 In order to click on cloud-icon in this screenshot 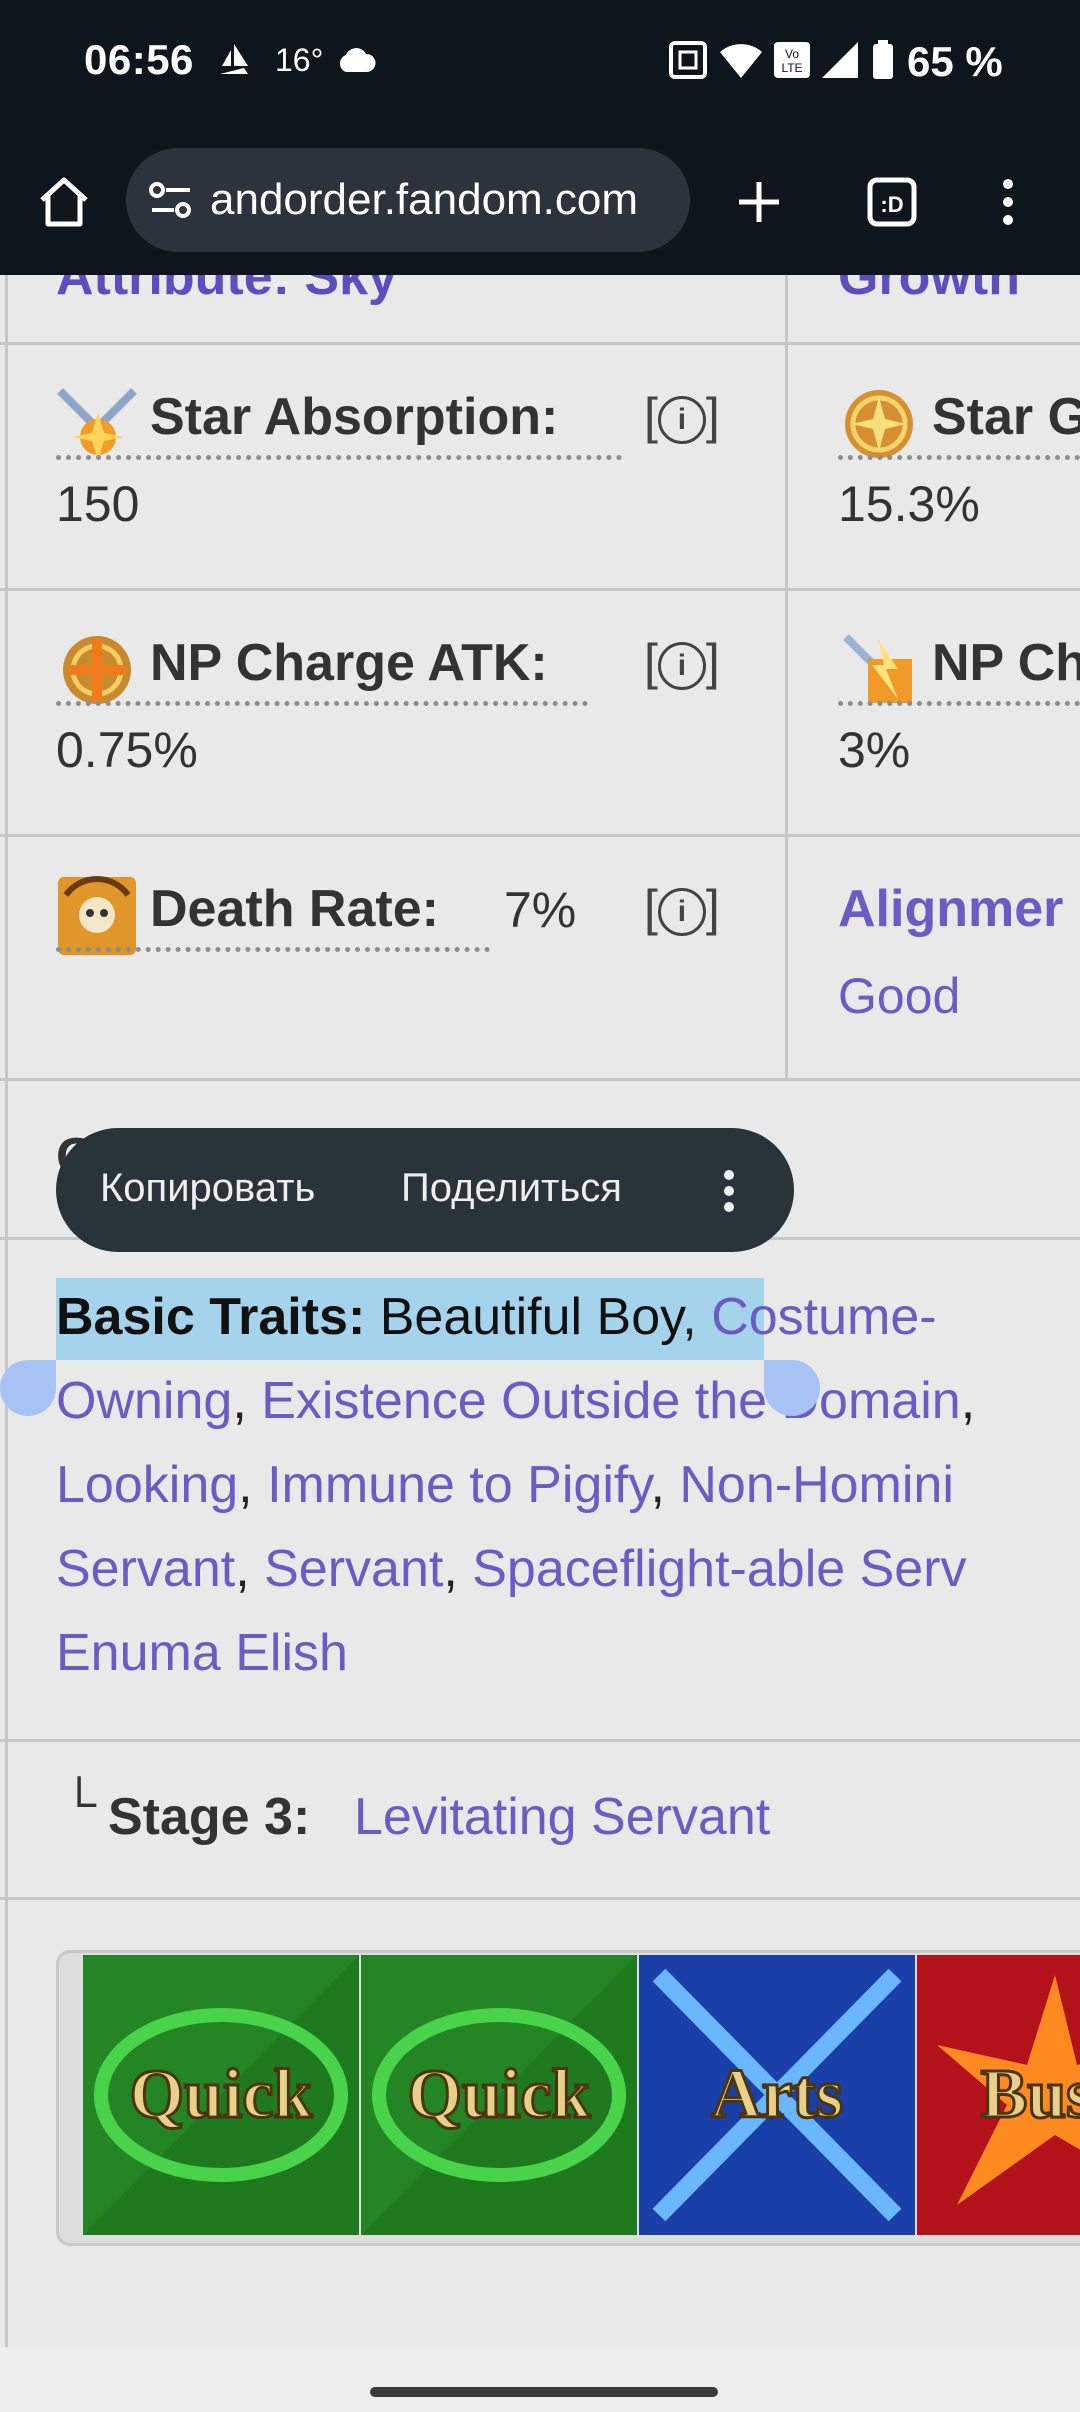, I will do `click(356, 62)`.